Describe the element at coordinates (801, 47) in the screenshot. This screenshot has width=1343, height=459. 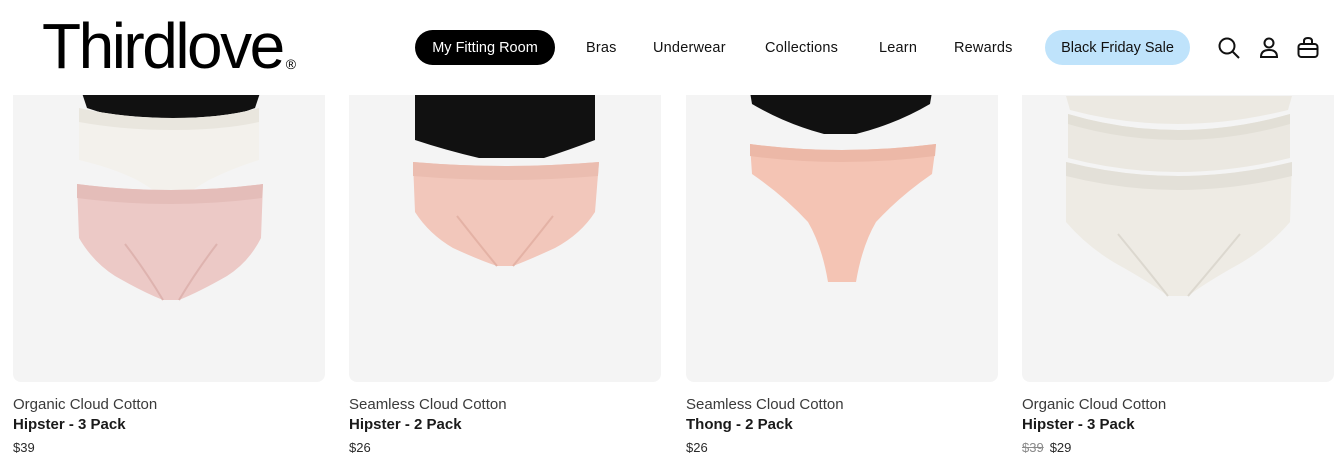
I see `nav-collections: Collections` at that location.